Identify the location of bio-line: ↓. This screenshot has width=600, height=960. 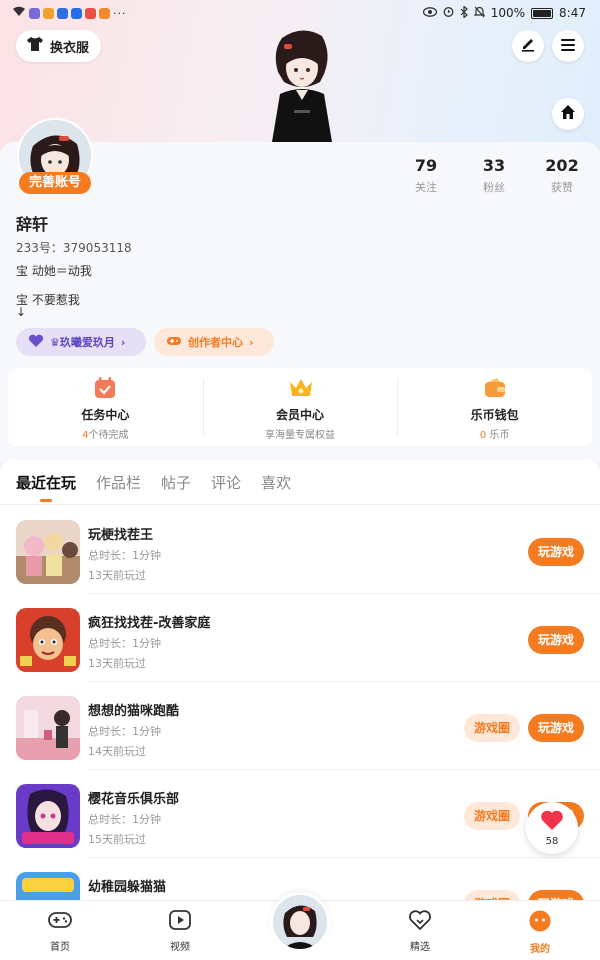
(21, 312).